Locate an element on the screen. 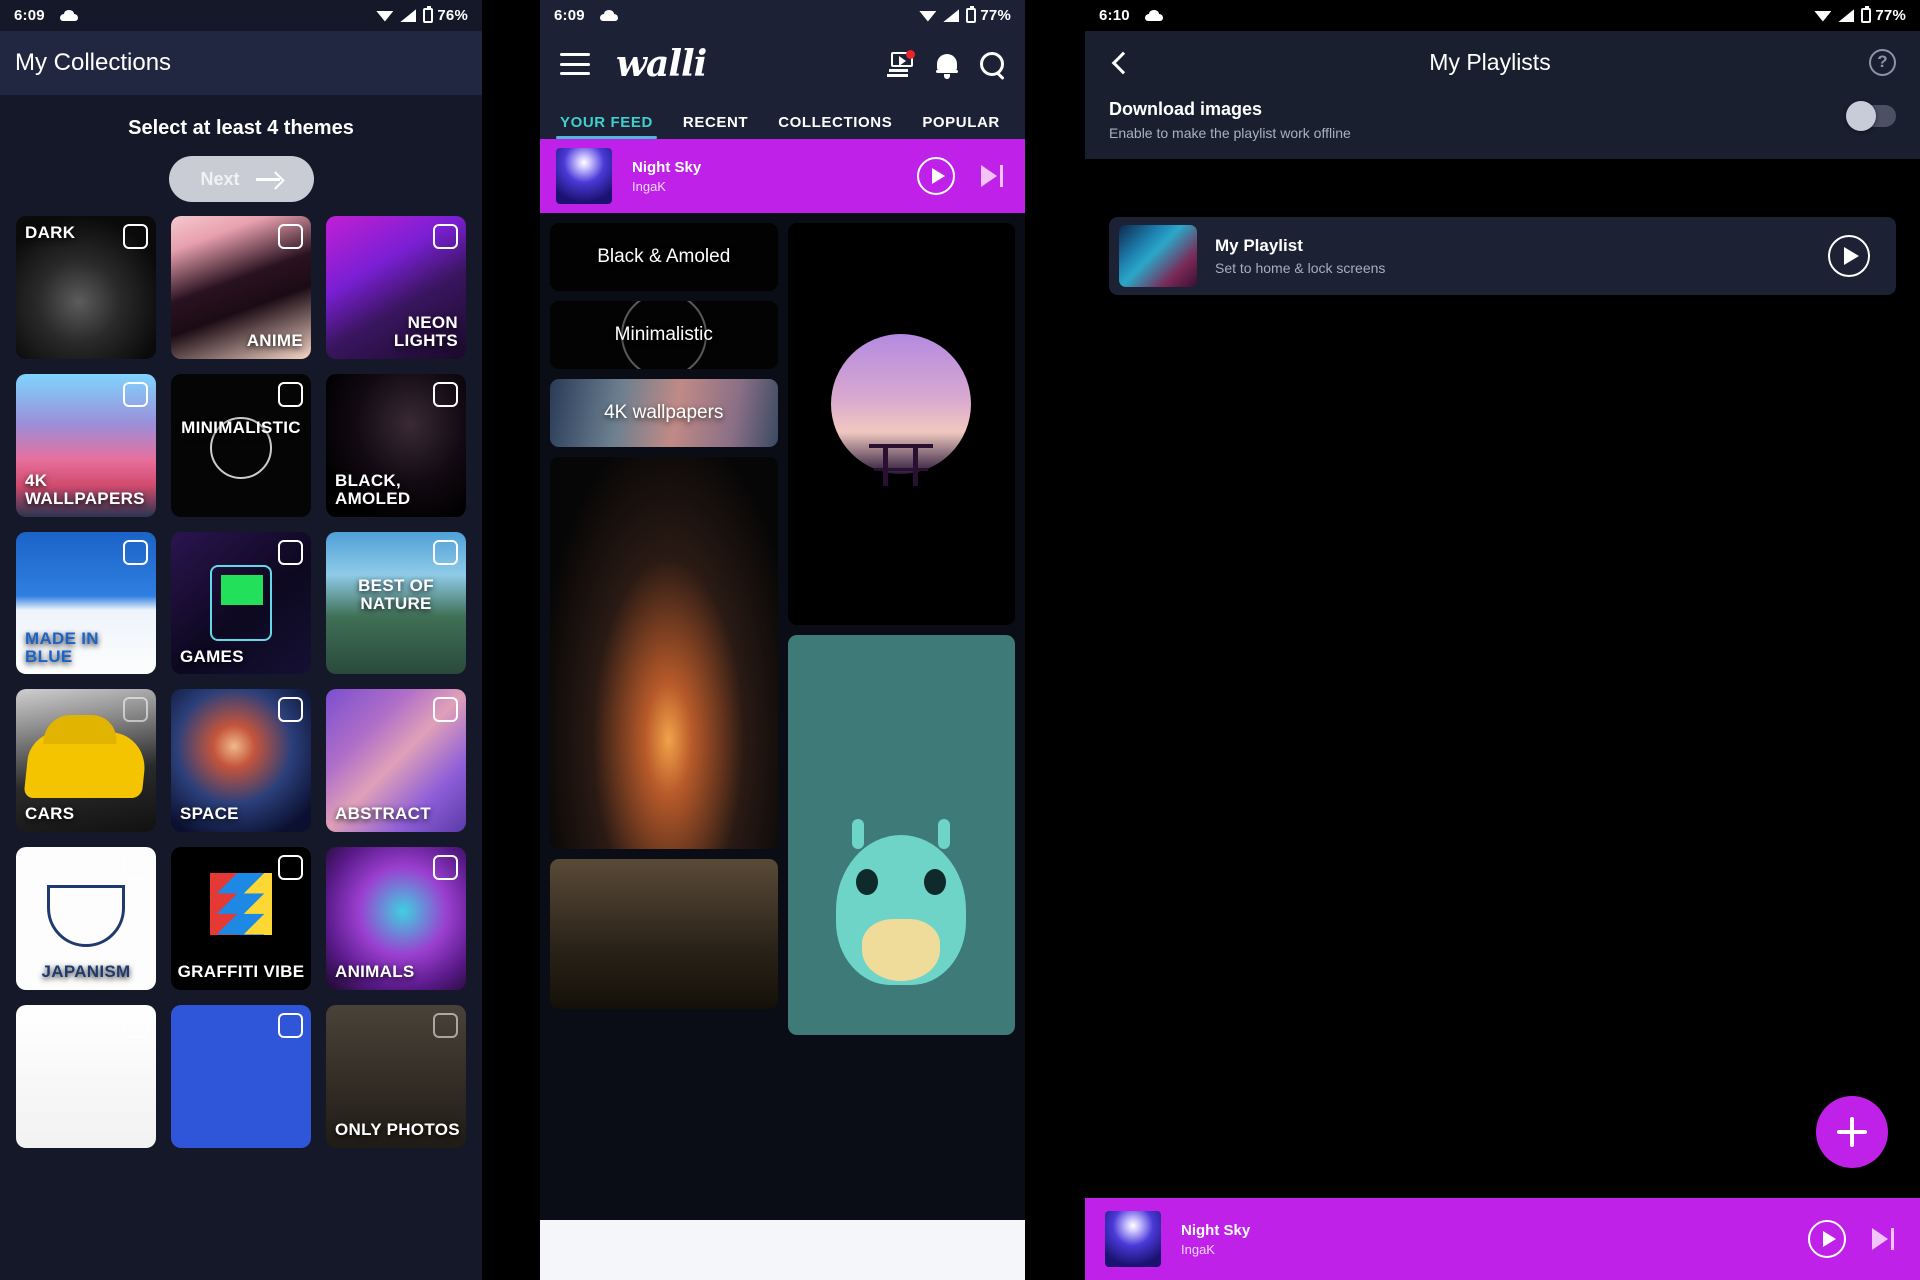  arrow-right-icon is located at coordinates (268, 179).